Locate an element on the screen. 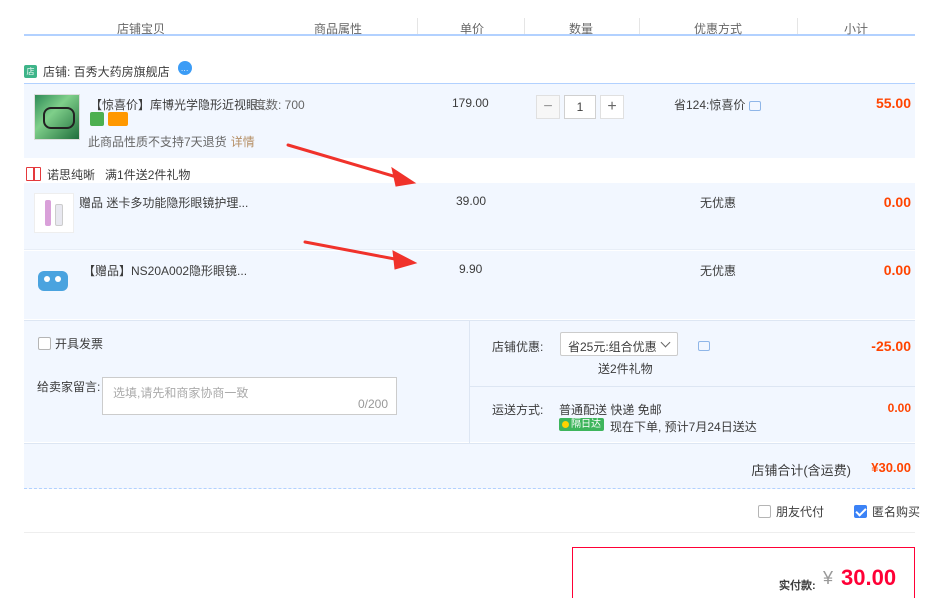  friend-pay-option: 朋友代付 is located at coordinates (791, 511).